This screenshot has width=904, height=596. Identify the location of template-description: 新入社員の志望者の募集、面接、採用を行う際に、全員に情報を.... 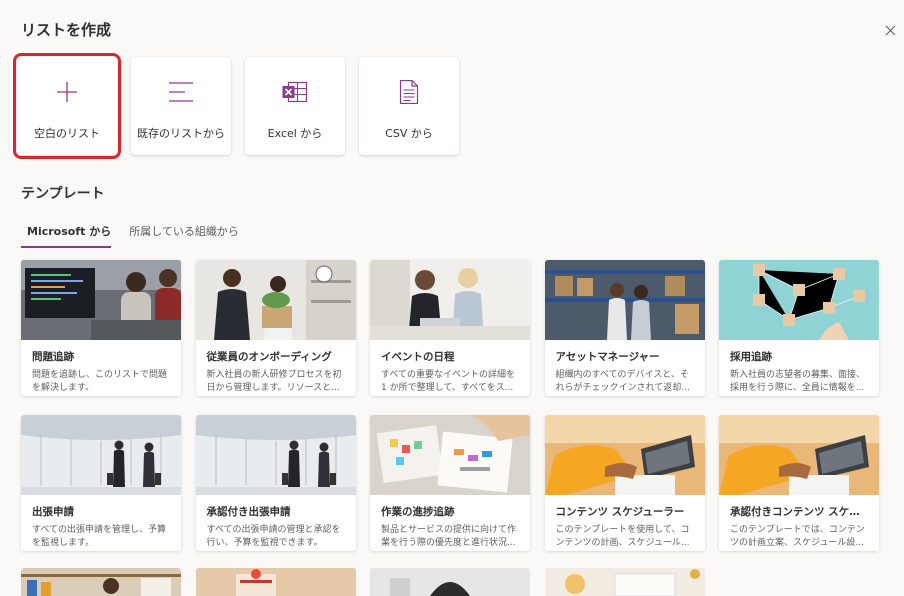
(798, 381).